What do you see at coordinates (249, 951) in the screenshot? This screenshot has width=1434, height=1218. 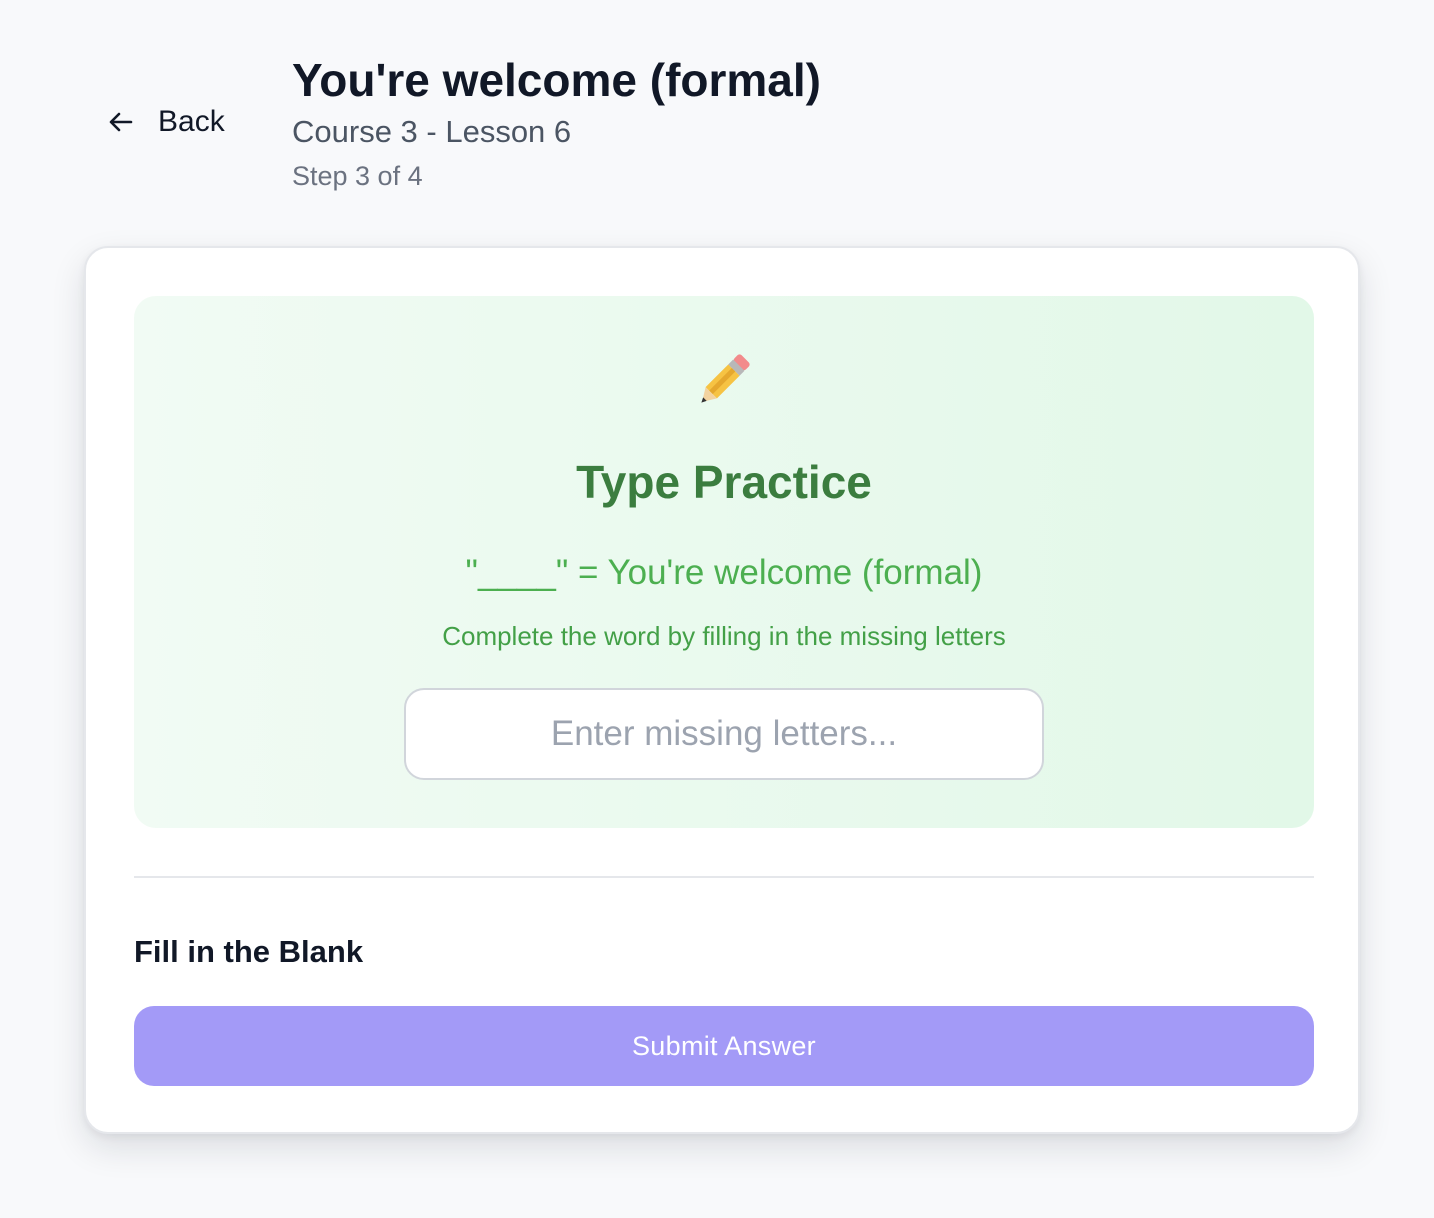 I see `question-type-label: Fill in the Blank` at bounding box center [249, 951].